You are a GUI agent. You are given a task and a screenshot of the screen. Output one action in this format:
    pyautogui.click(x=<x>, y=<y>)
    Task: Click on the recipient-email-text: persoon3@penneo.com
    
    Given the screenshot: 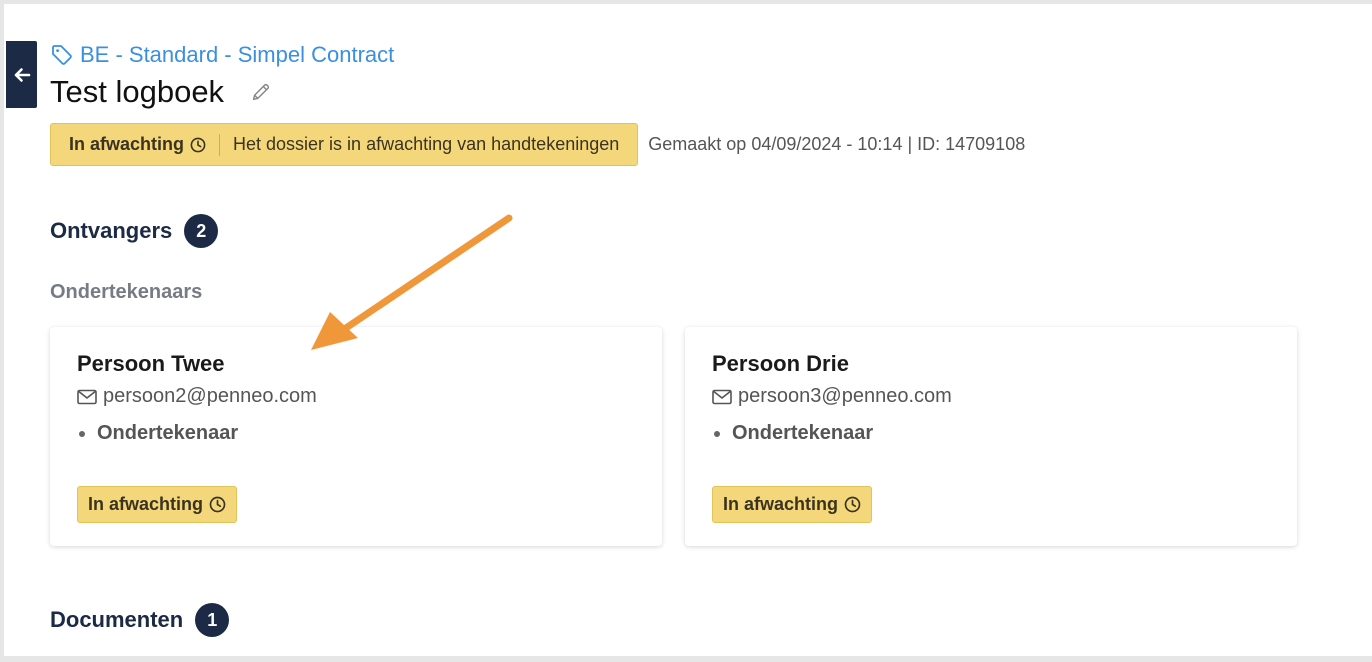 What is the action you would take?
    pyautogui.click(x=845, y=396)
    